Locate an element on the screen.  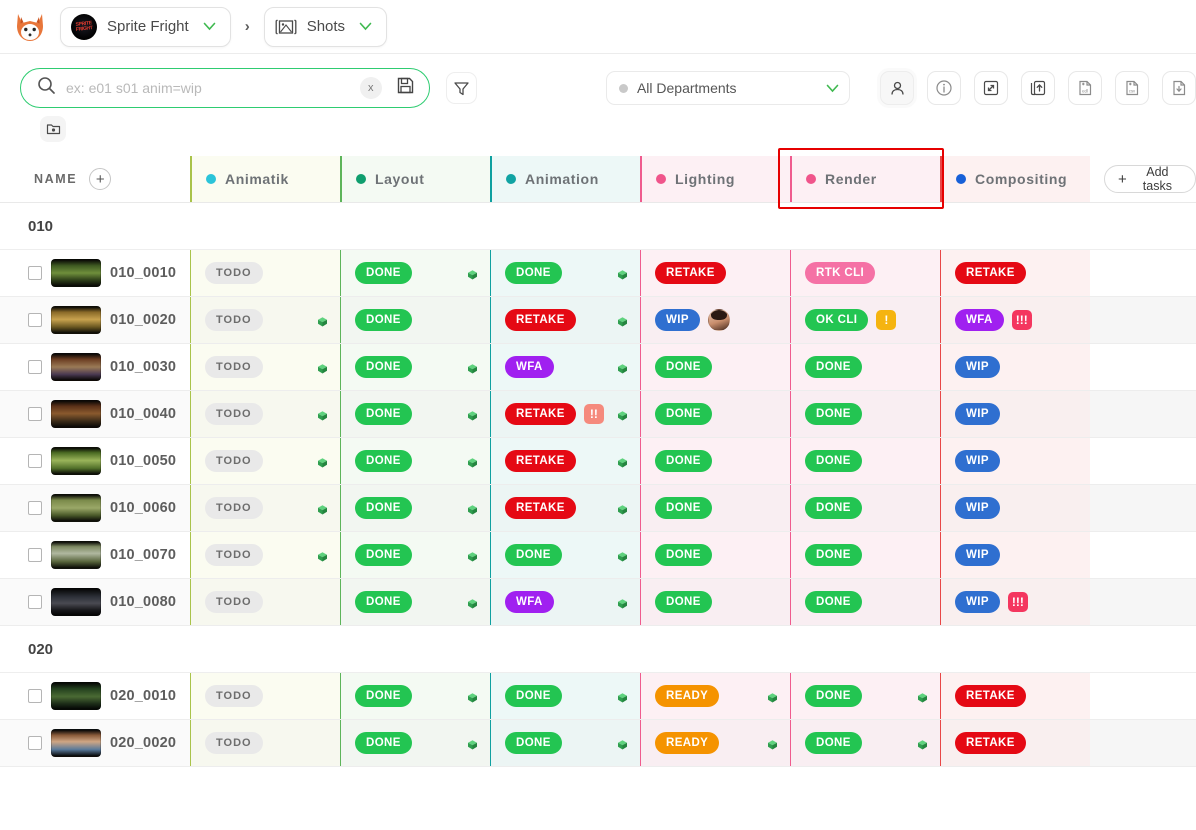
expand-arrows-icon is located at coordinates (991, 88).